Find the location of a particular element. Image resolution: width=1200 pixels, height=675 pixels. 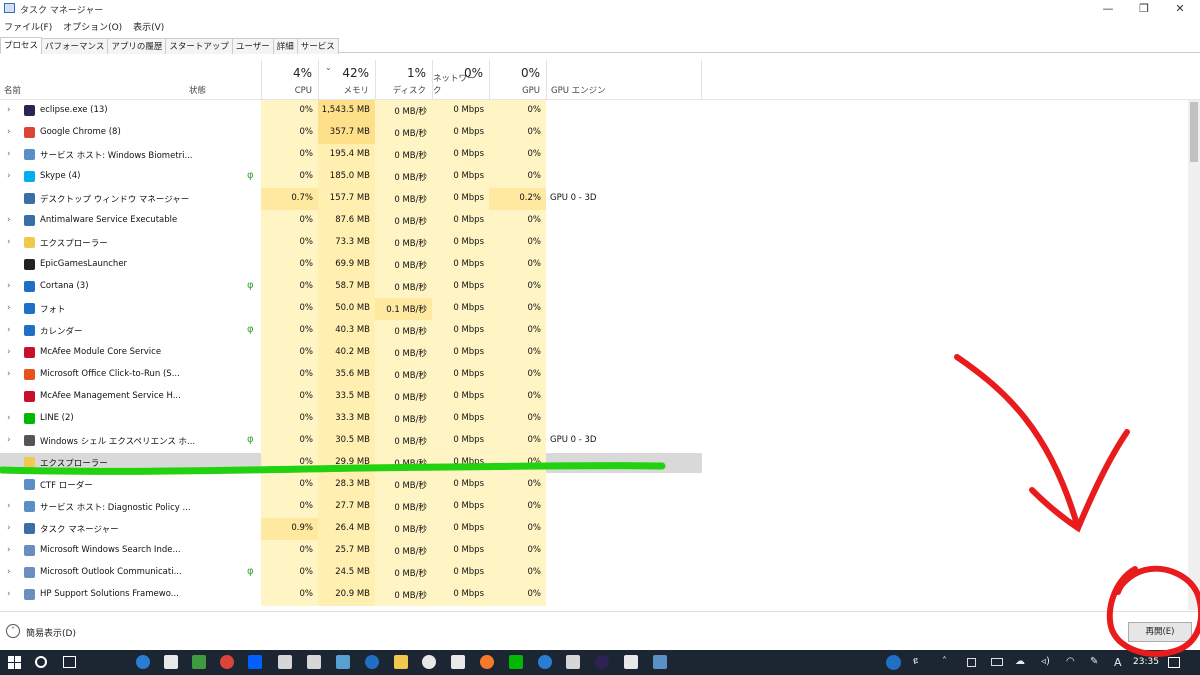

process-row: › Skype (4) φ 0% 185.0 MB 0 MB/秒 0 Mbps 0% is located at coordinates (594, 177).